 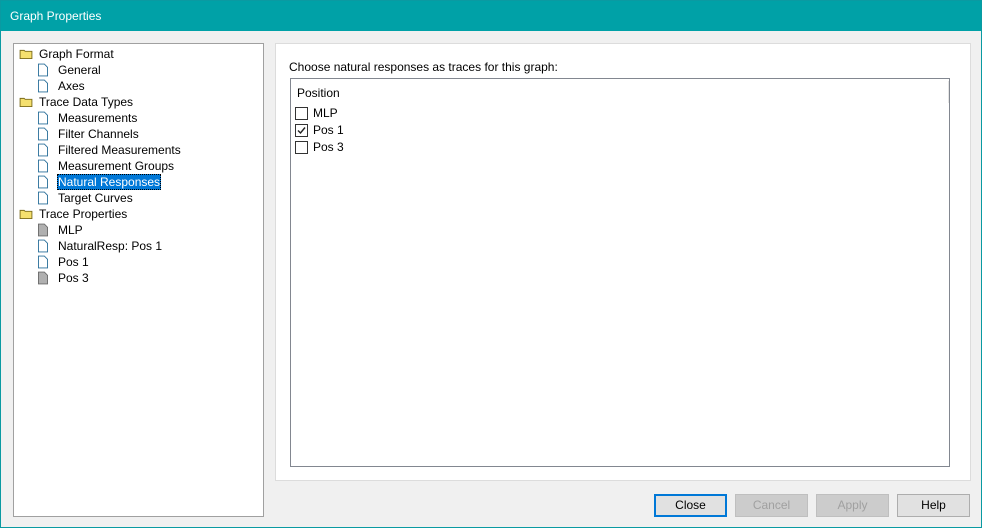 What do you see at coordinates (73, 278) in the screenshot?
I see `tree-label: Pos 3` at bounding box center [73, 278].